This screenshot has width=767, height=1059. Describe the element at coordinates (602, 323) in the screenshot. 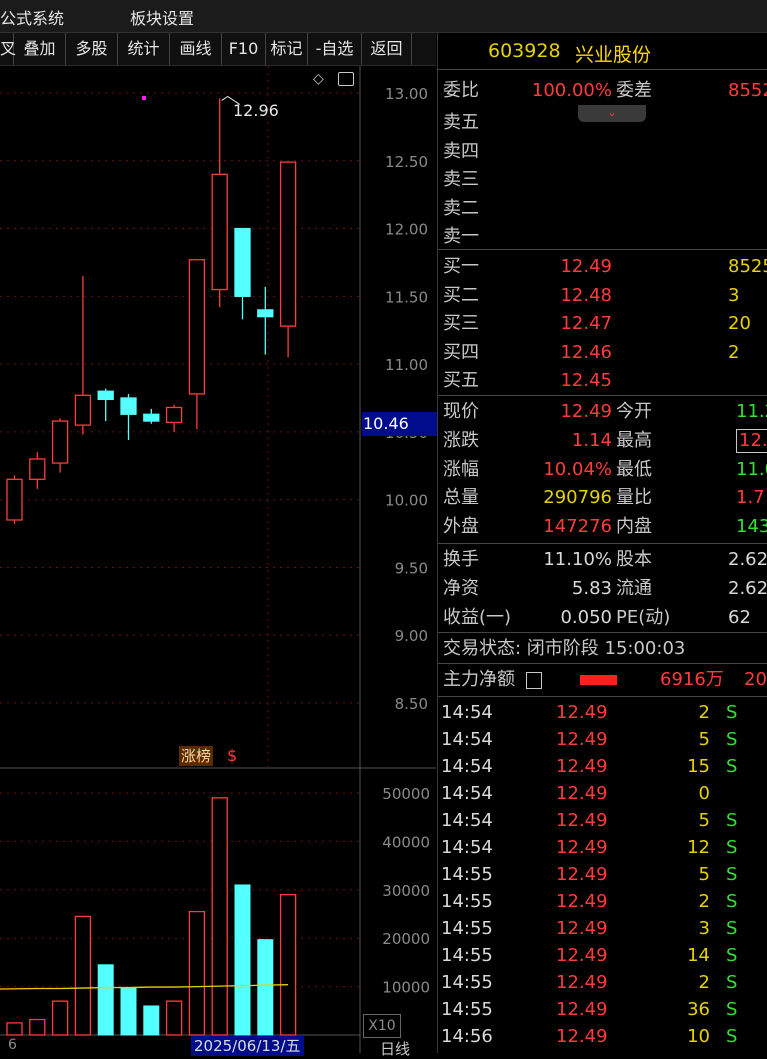

I see `buy-row: 买三 12.47 20` at that location.